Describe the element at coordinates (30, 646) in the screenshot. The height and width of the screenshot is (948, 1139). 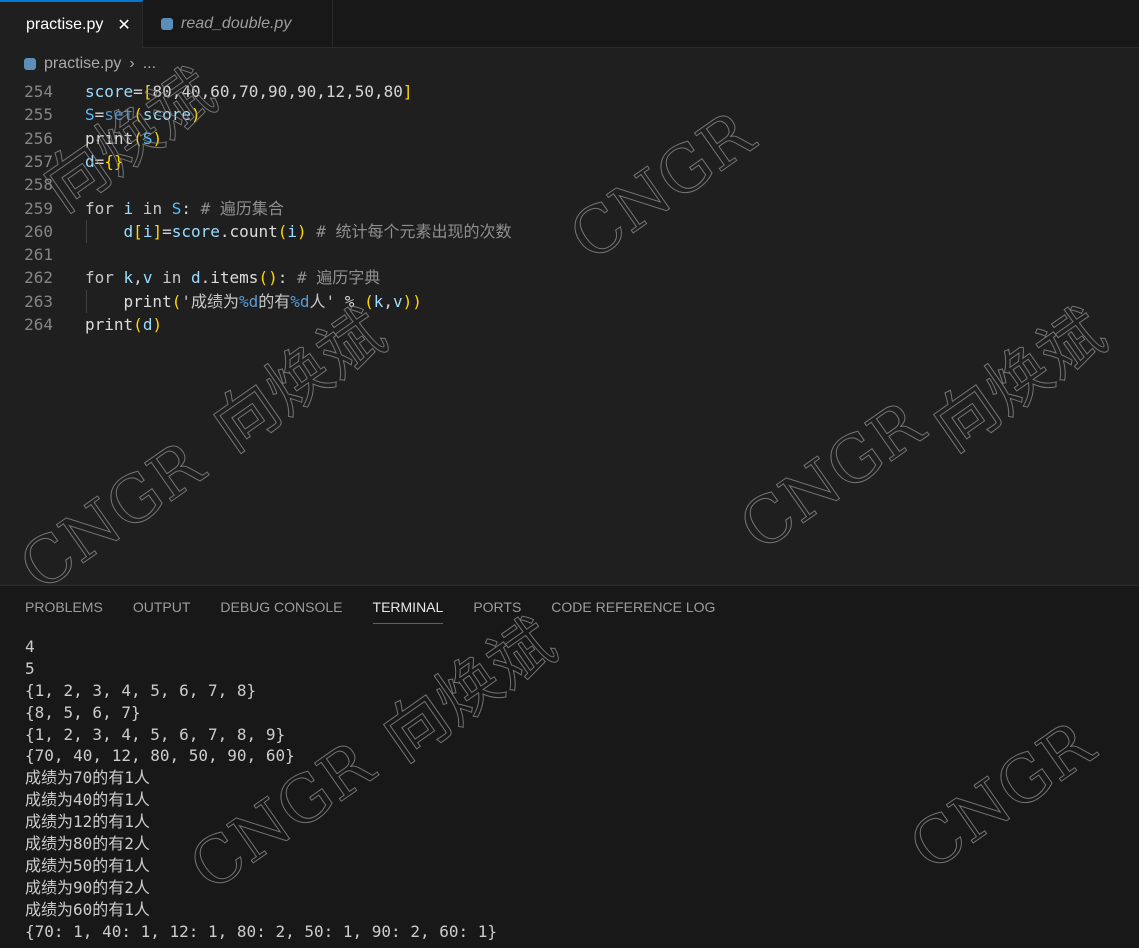
I see `terminal-line: 4` at that location.